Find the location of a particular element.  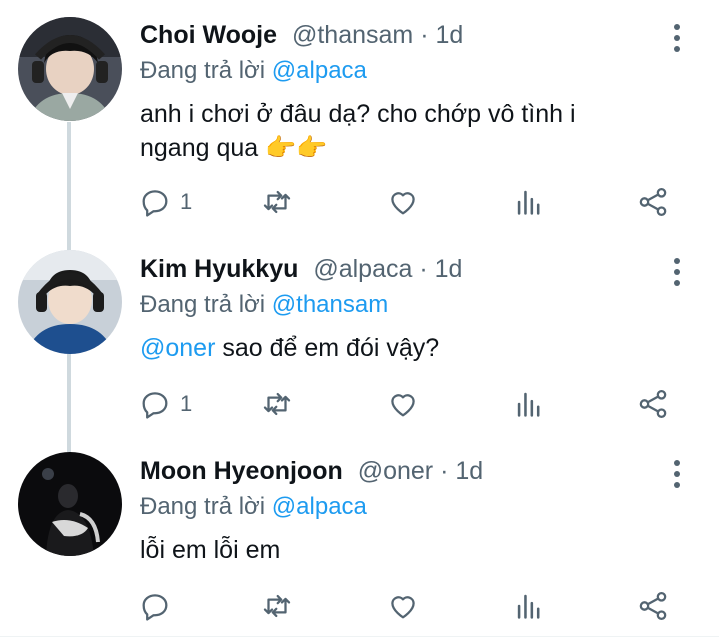

replying-to: Đang trả lời @thansam is located at coordinates (264, 305).